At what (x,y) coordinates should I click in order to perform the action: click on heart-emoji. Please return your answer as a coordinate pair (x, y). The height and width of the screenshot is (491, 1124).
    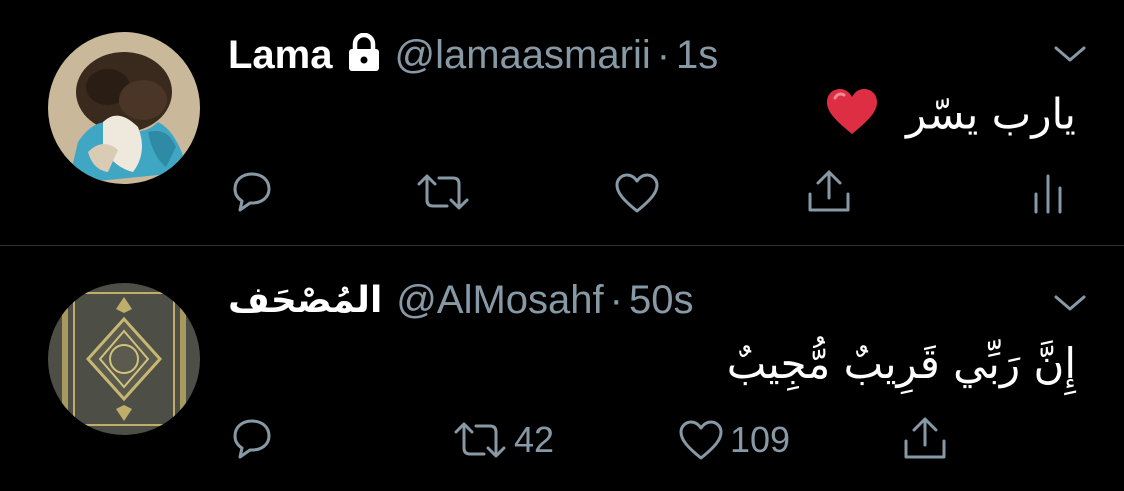
    Looking at the image, I should click on (852, 117).